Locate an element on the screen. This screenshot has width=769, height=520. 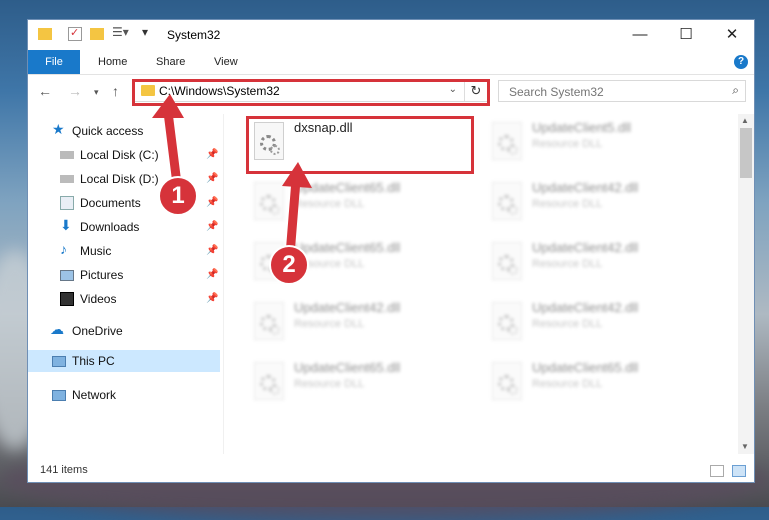
callout-2: 2 is located at coordinates (289, 265).